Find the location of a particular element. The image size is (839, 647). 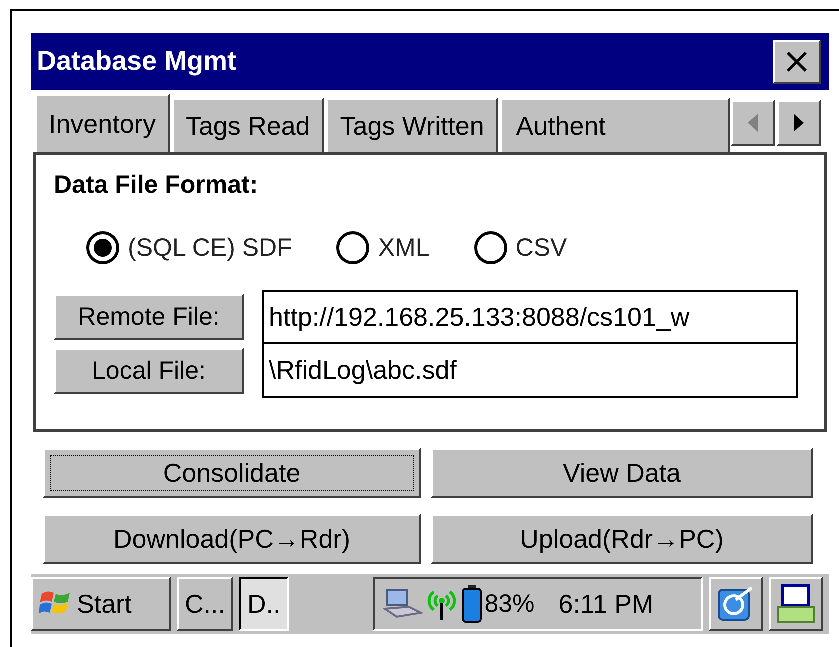

tab: Inventory is located at coordinates (102, 123).